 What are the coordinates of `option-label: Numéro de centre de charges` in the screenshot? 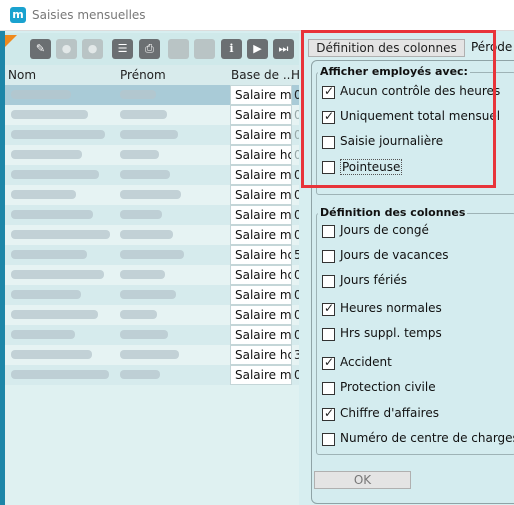 It's located at (427, 438).